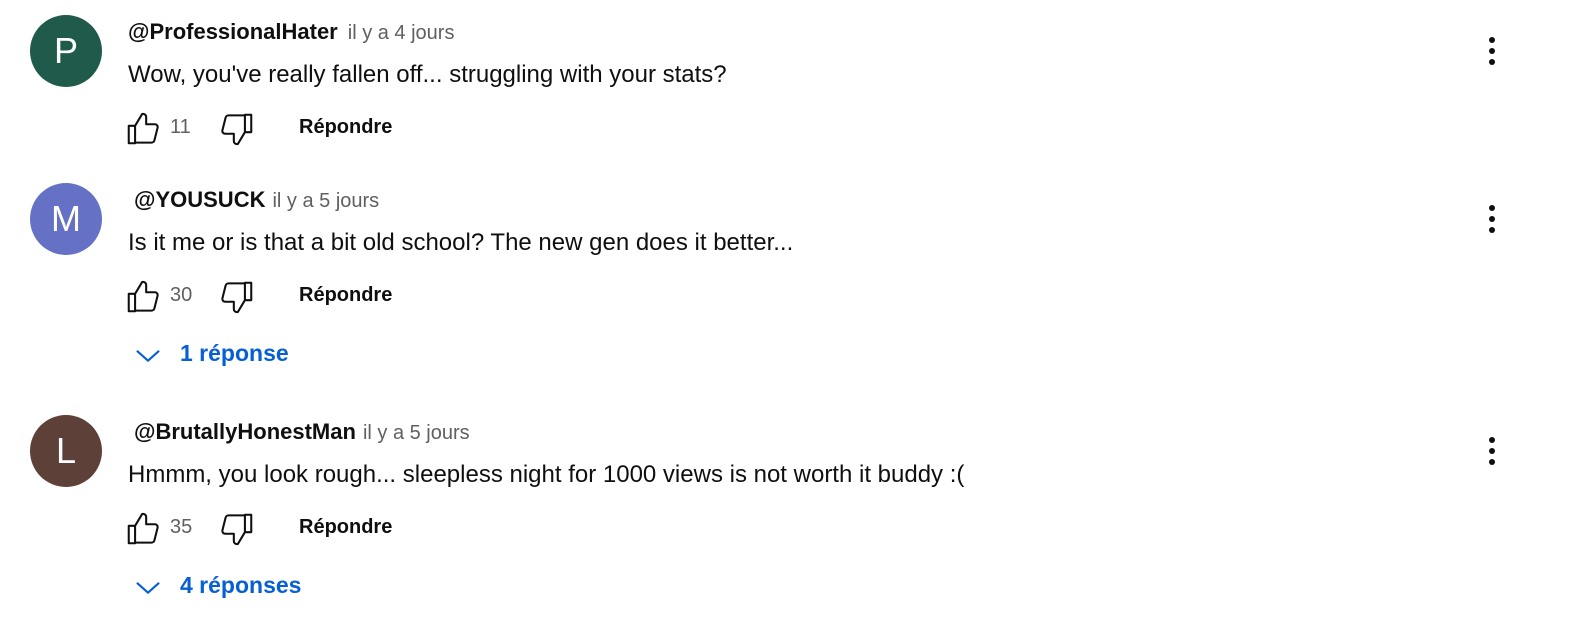 The width and height of the screenshot is (1586, 626). I want to click on avatar: M, so click(66, 219).